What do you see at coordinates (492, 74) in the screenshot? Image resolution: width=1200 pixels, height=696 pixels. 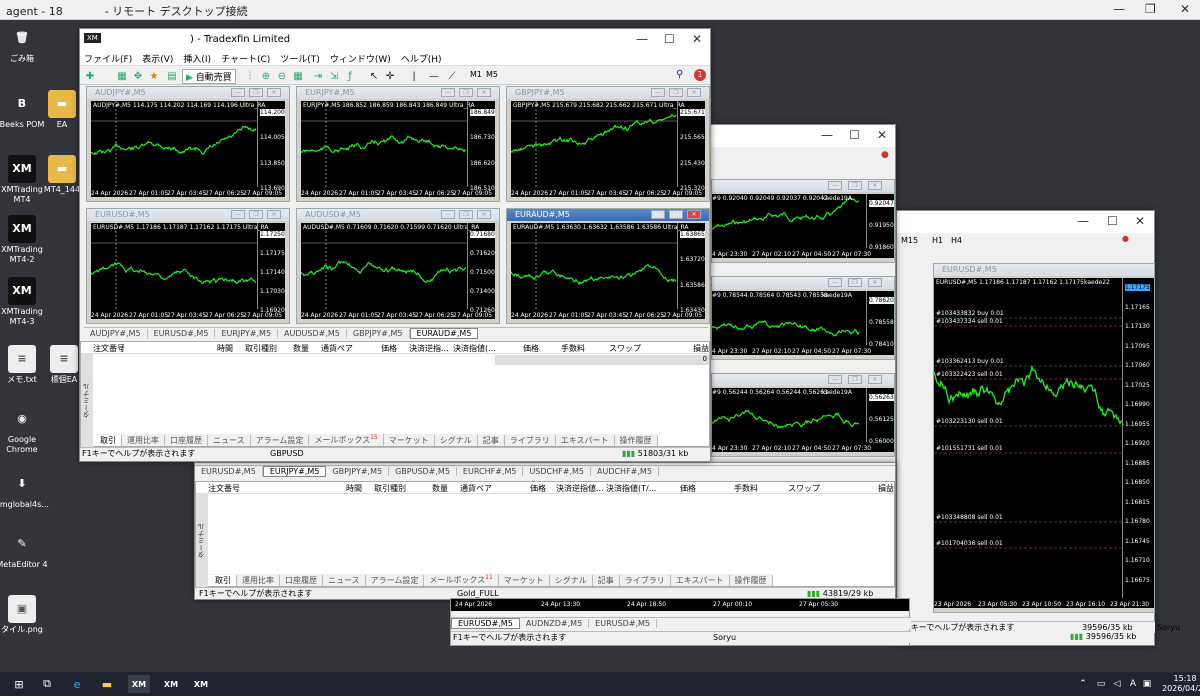 I see `tf-m5: M5` at bounding box center [492, 74].